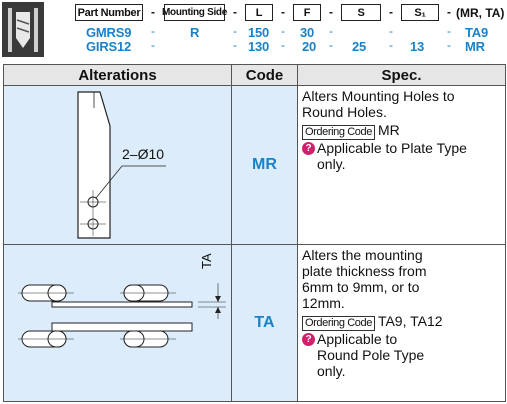 The height and width of the screenshot is (404, 507). What do you see at coordinates (143, 154) in the screenshot?
I see `hole-diameter-label: 2–Ø10` at bounding box center [143, 154].